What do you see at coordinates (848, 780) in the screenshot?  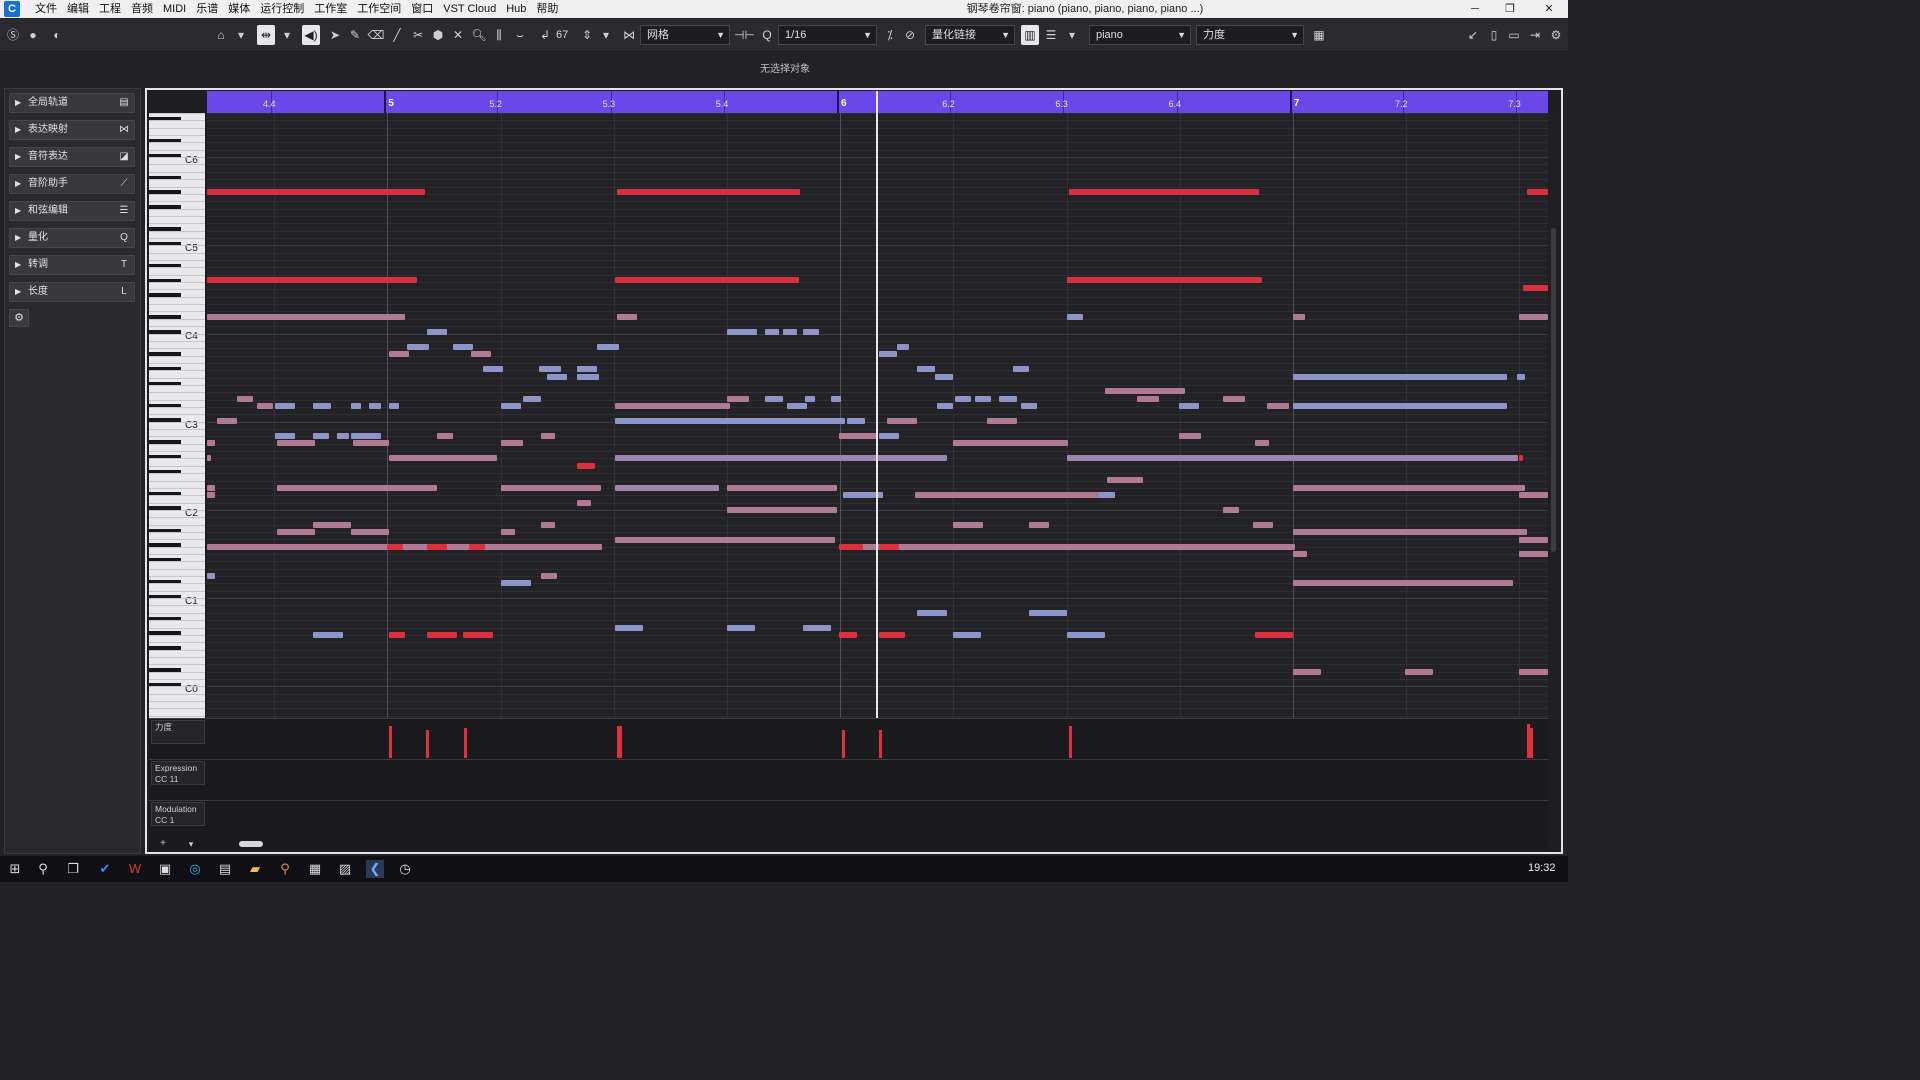 I see `controller-lane: Expression CC 11` at bounding box center [848, 780].